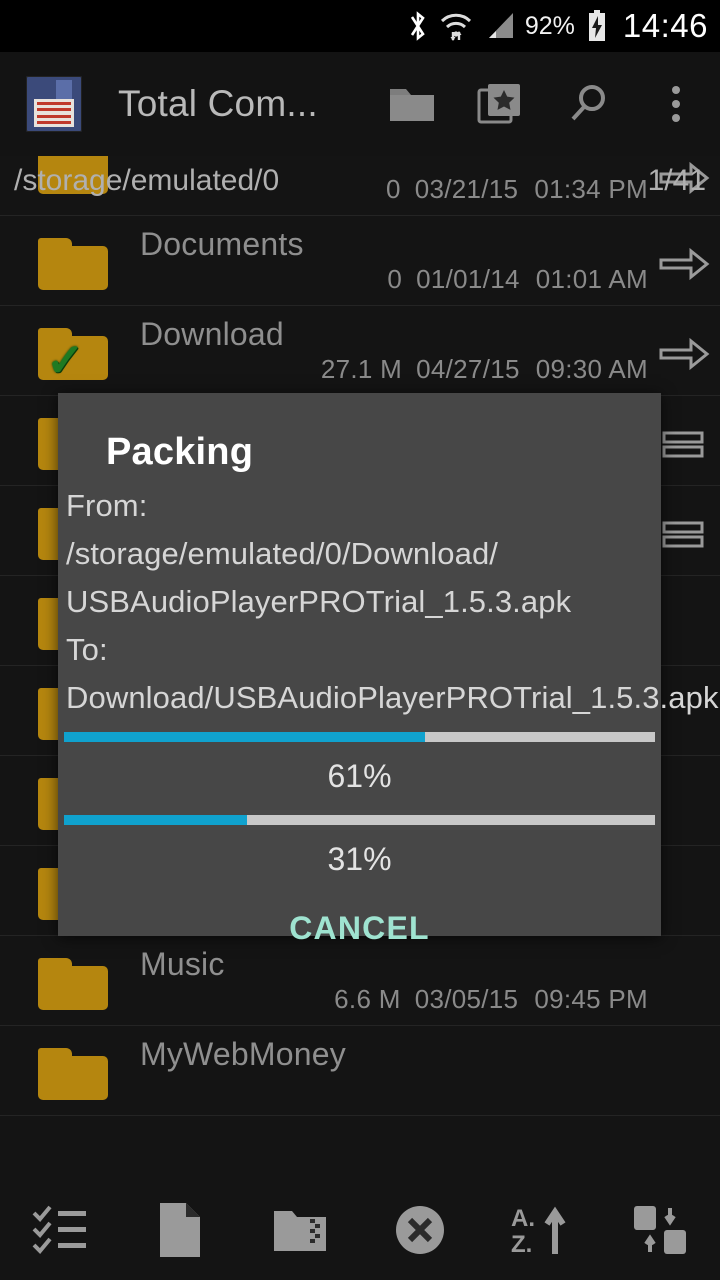  I want to click on table-row: ✓ Download 27.1 M 04/27/15 09:30 AM, so click(360, 351).